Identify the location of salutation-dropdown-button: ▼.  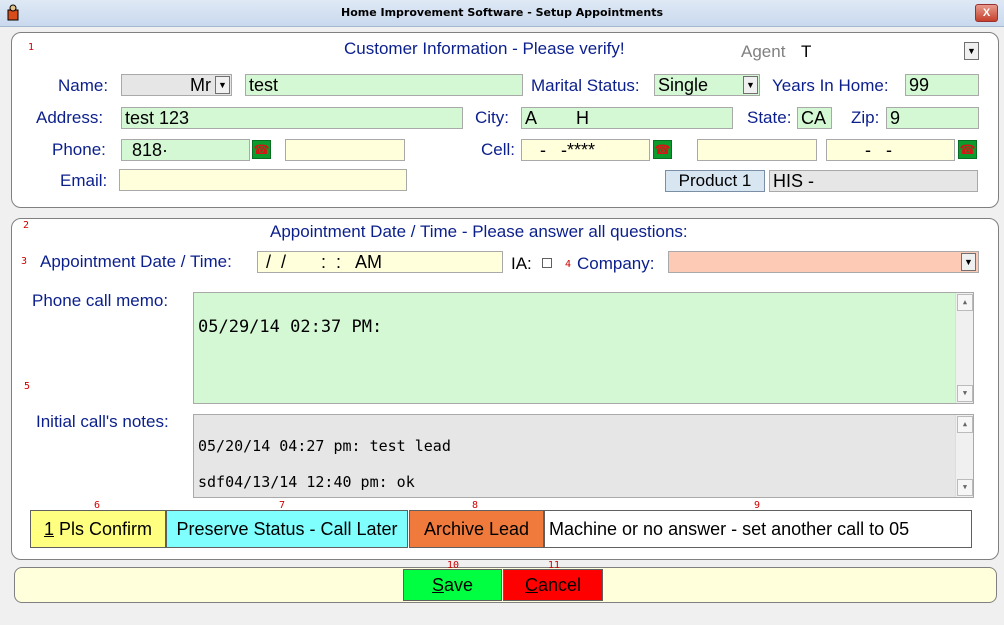
(222, 85).